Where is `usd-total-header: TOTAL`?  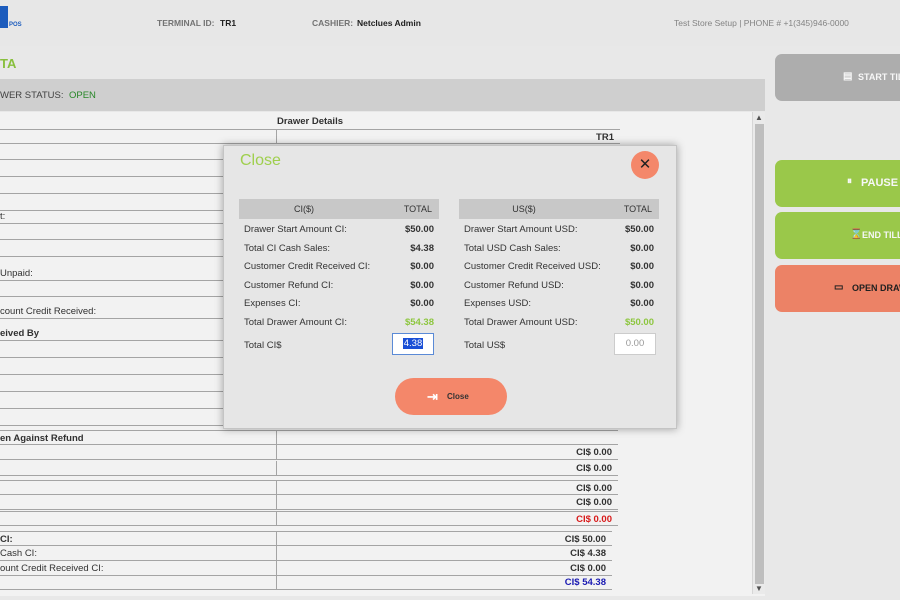
usd-total-header: TOTAL is located at coordinates (637, 209).